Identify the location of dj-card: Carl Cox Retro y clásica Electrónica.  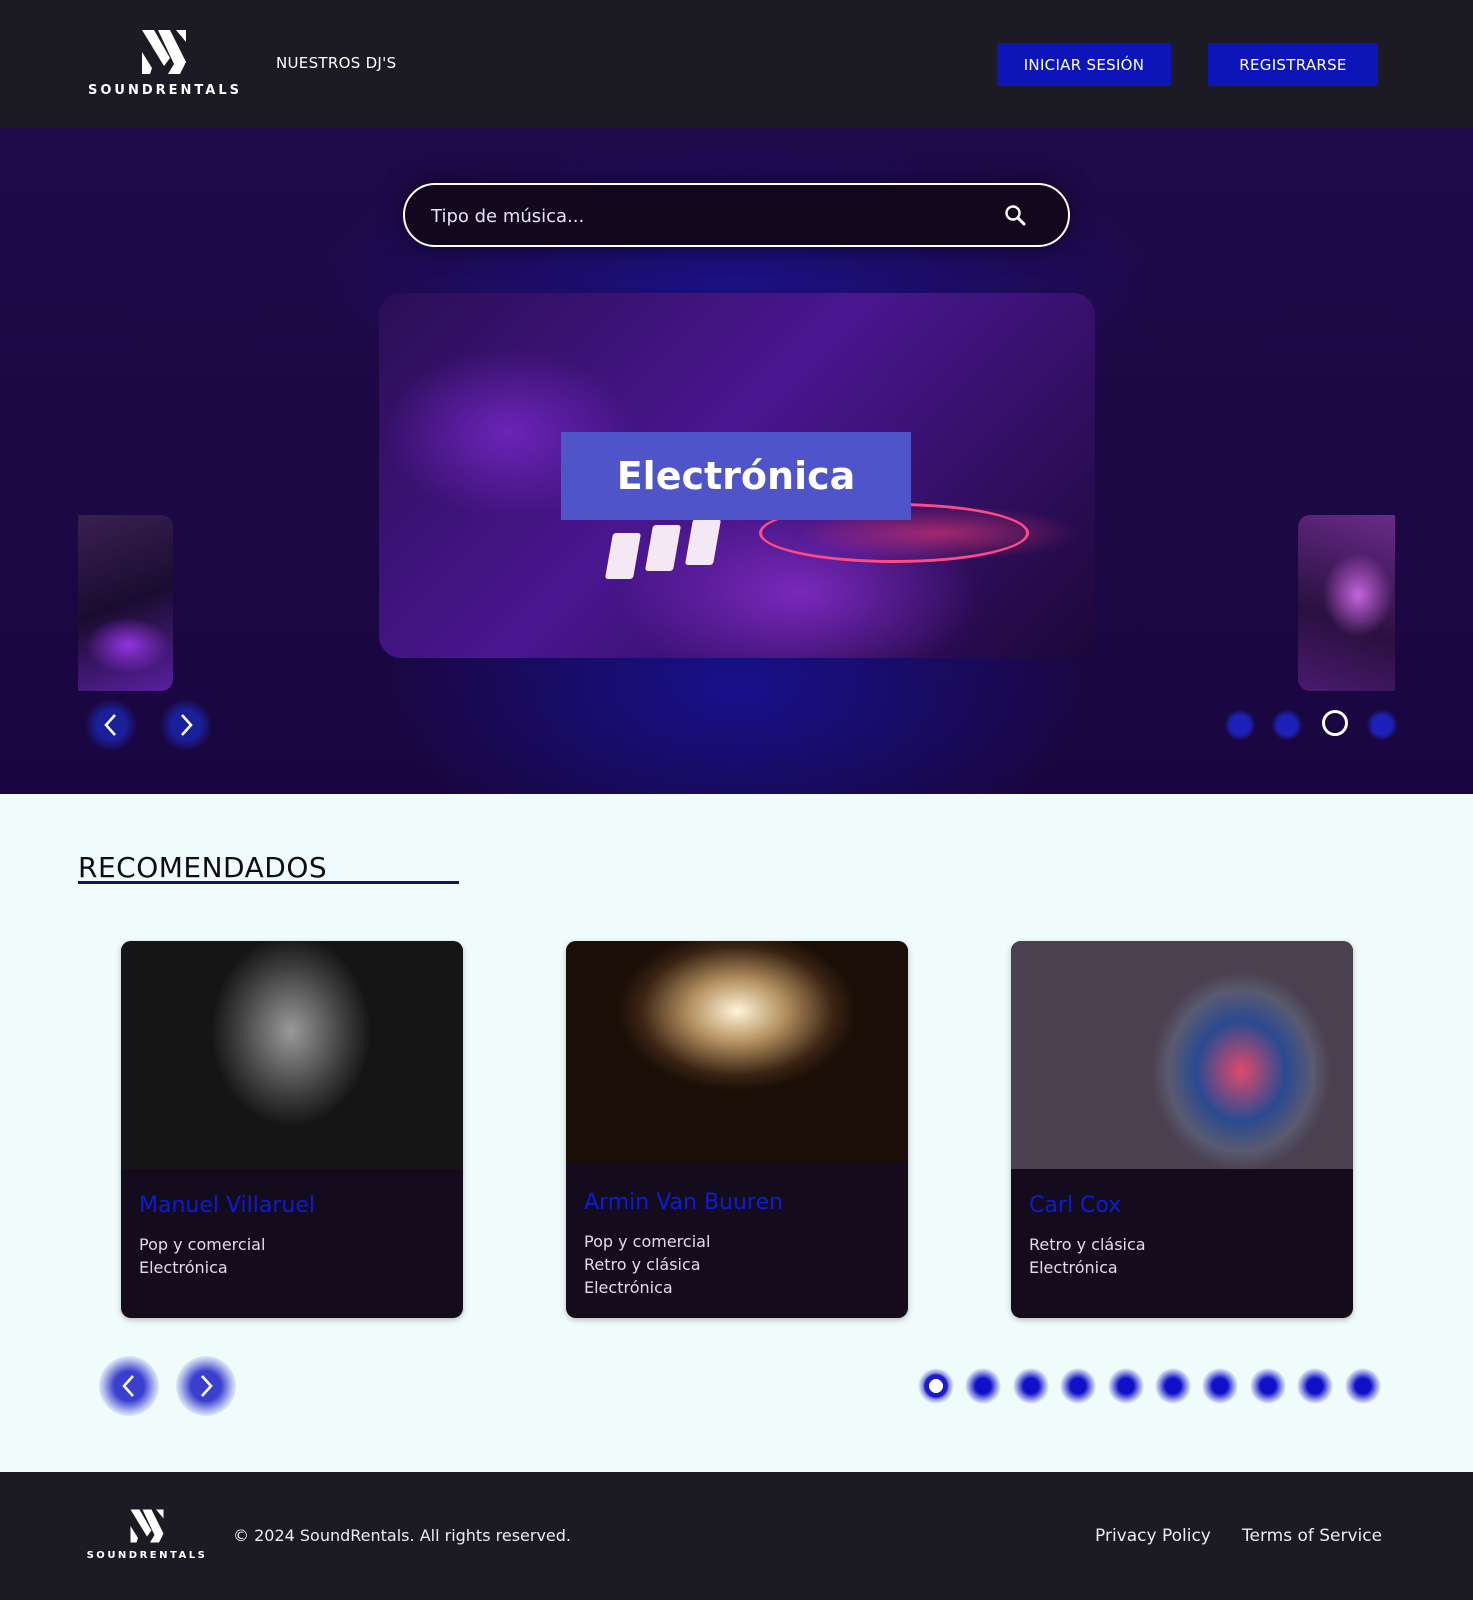
(1182, 1129).